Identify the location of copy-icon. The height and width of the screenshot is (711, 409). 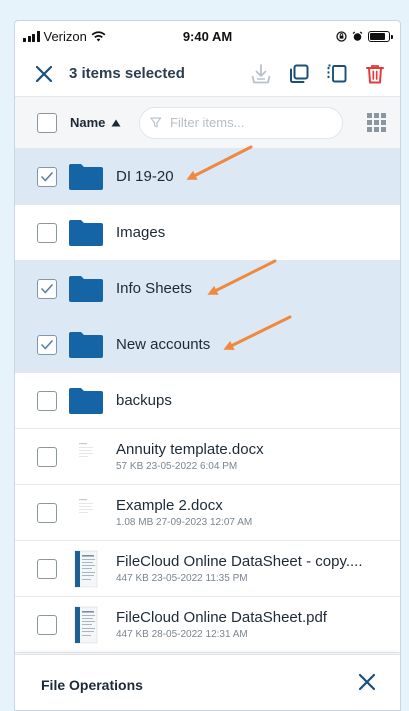
(299, 73).